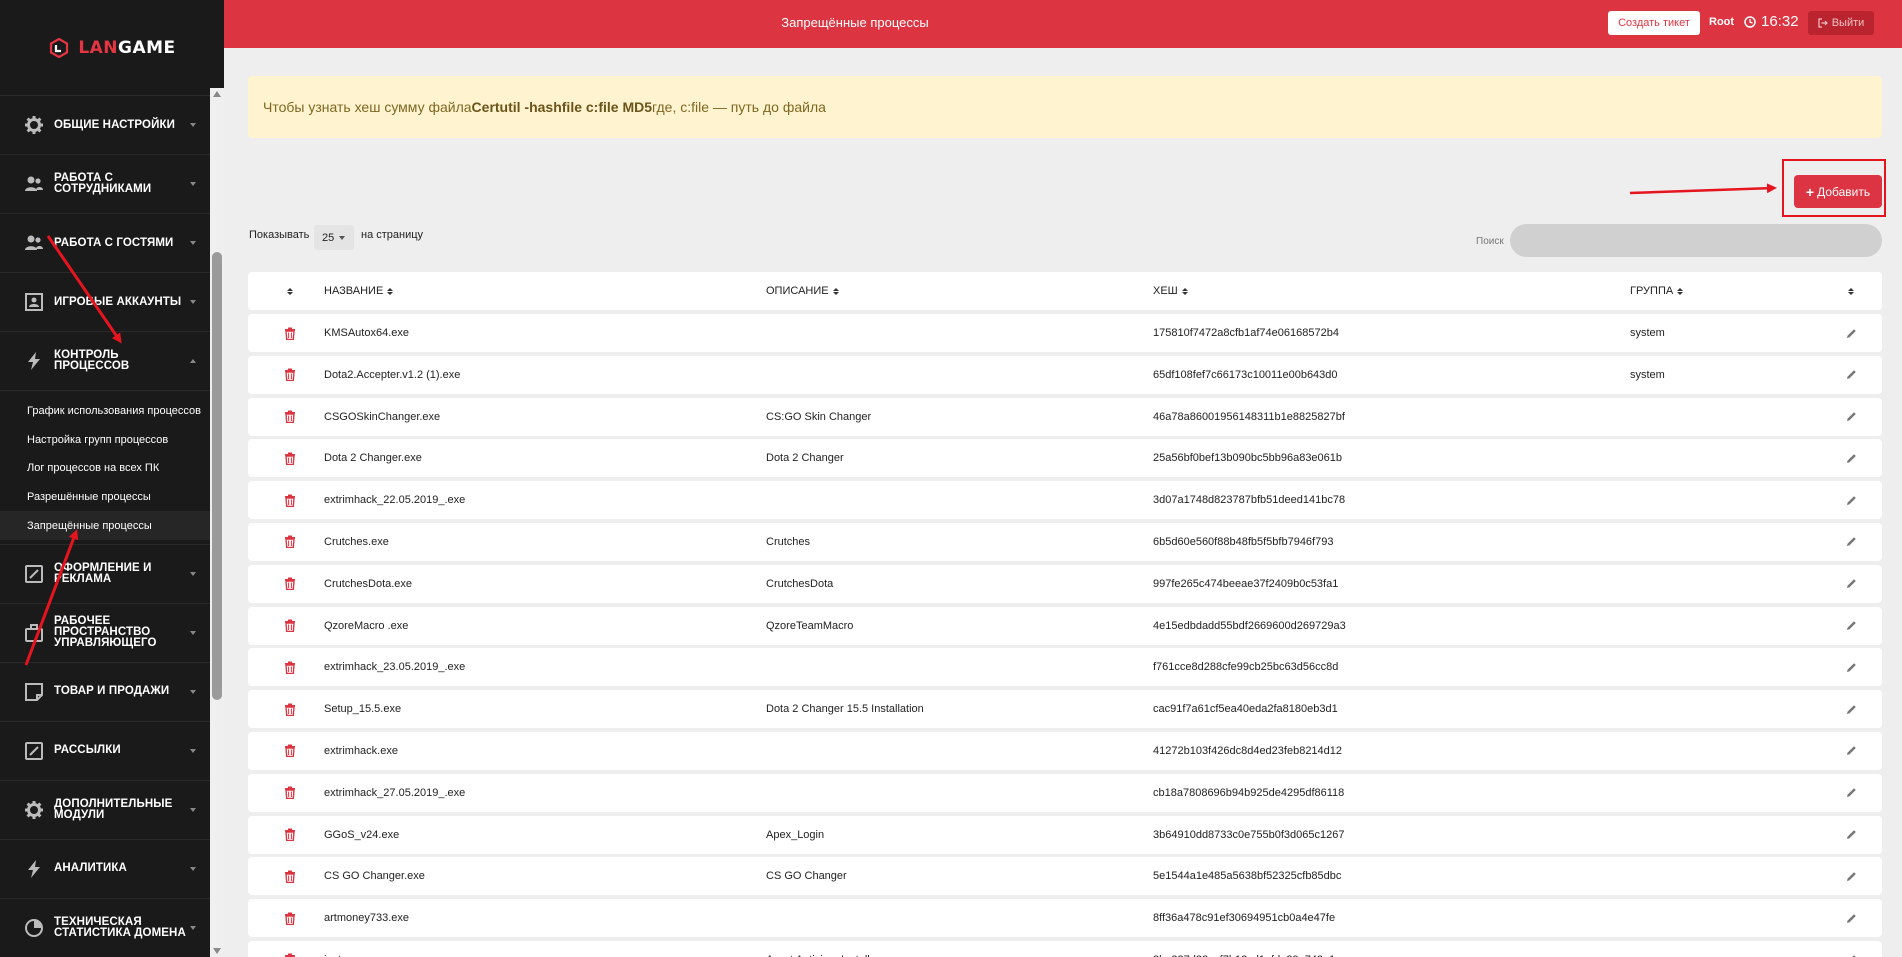  What do you see at coordinates (105, 184) in the screenshot?
I see `sidebar-item-staff: Работа с сотрудниками` at bounding box center [105, 184].